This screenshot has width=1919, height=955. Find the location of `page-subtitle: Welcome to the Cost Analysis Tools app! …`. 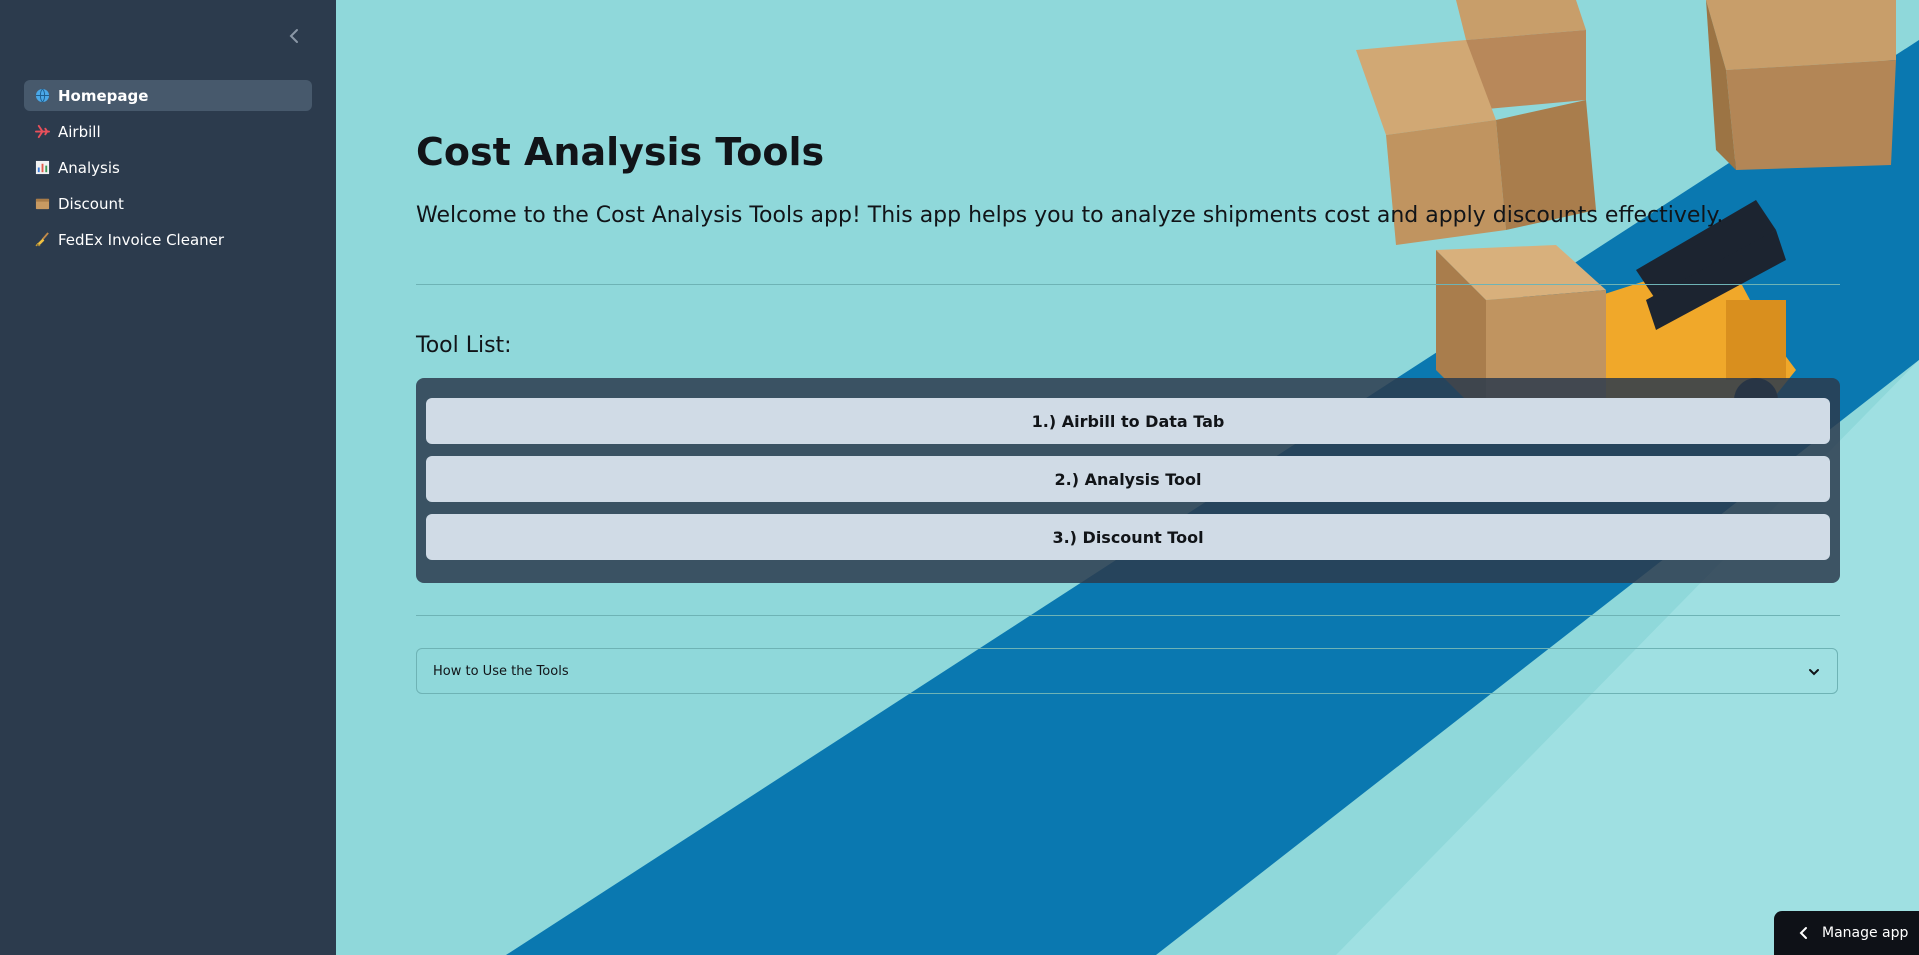

page-subtitle: Welcome to the Cost Analysis Tools app! … is located at coordinates (1070, 215).